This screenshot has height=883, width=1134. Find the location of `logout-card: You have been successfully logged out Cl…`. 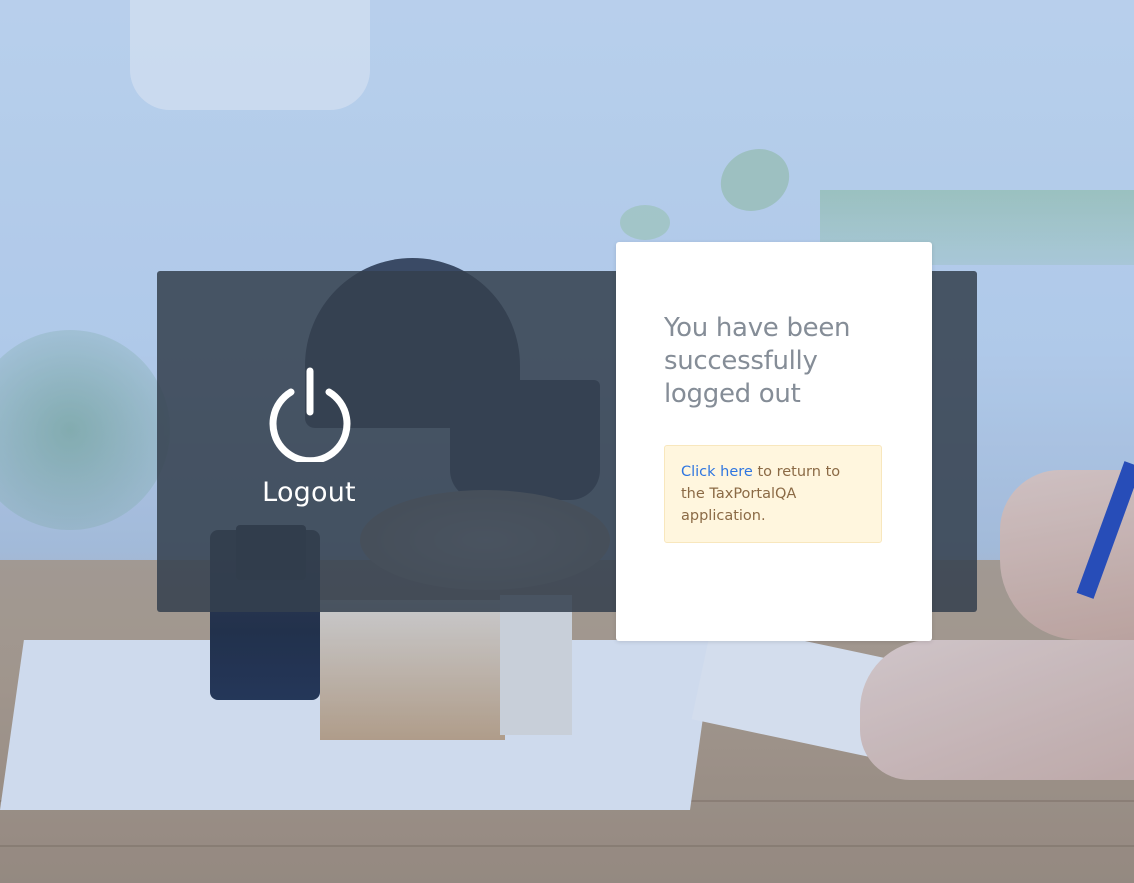

logout-card: You have been successfully logged out Cl… is located at coordinates (774, 441).